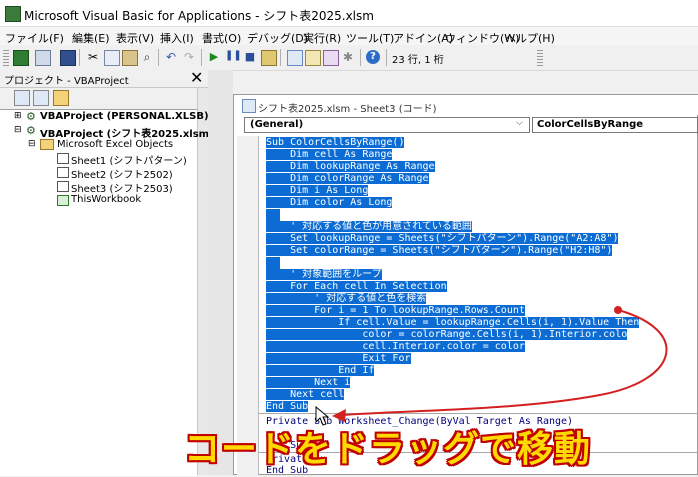  What do you see at coordinates (61, 98) in the screenshot?
I see `toggle-folders-icon` at bounding box center [61, 98].